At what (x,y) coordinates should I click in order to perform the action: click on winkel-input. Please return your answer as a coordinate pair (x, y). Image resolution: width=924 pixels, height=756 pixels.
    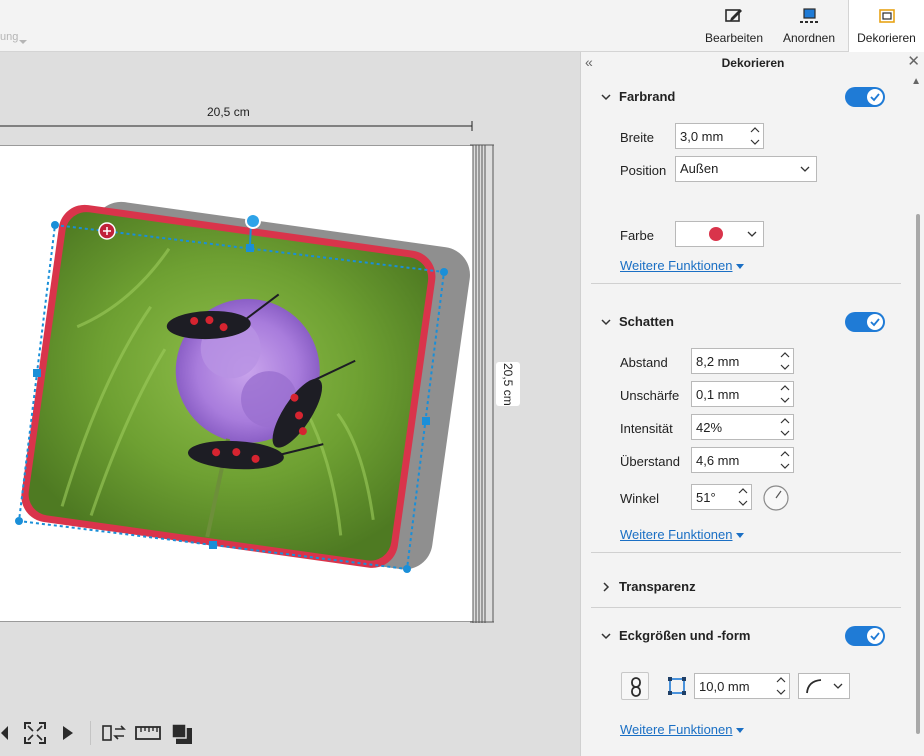
    Looking at the image, I should click on (713, 497).